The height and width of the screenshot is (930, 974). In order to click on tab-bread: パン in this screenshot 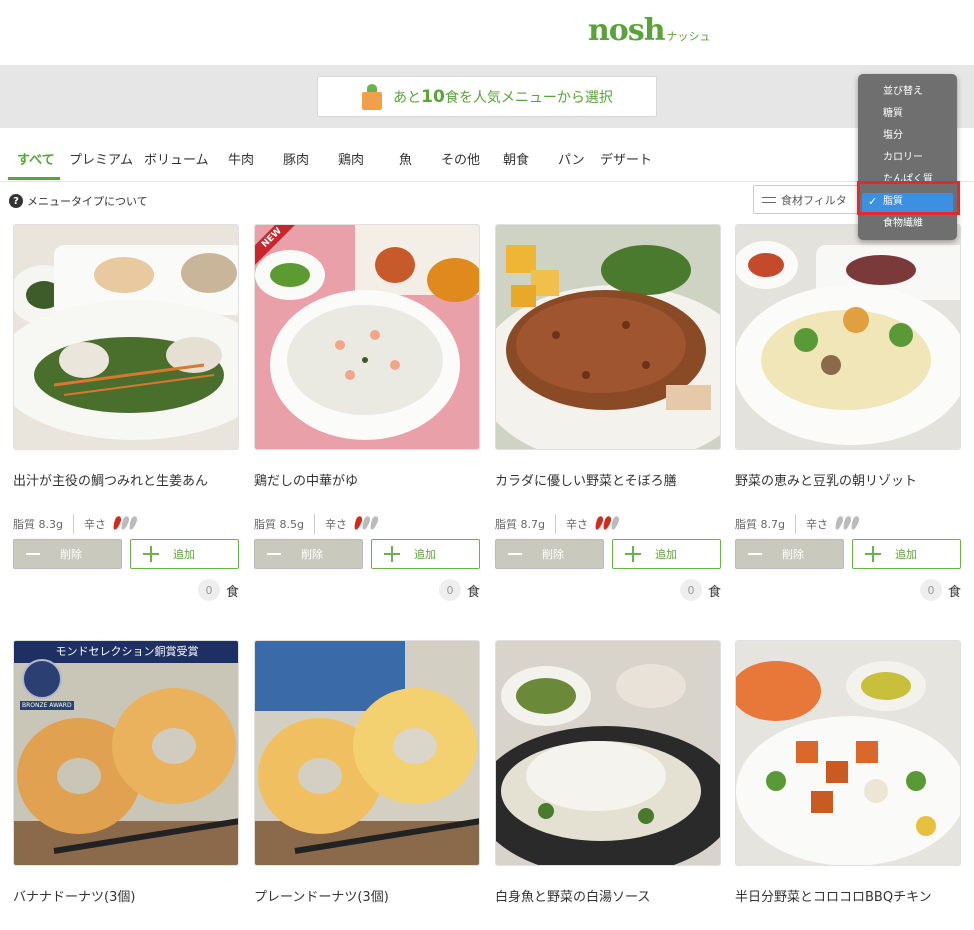, I will do `click(571, 158)`.